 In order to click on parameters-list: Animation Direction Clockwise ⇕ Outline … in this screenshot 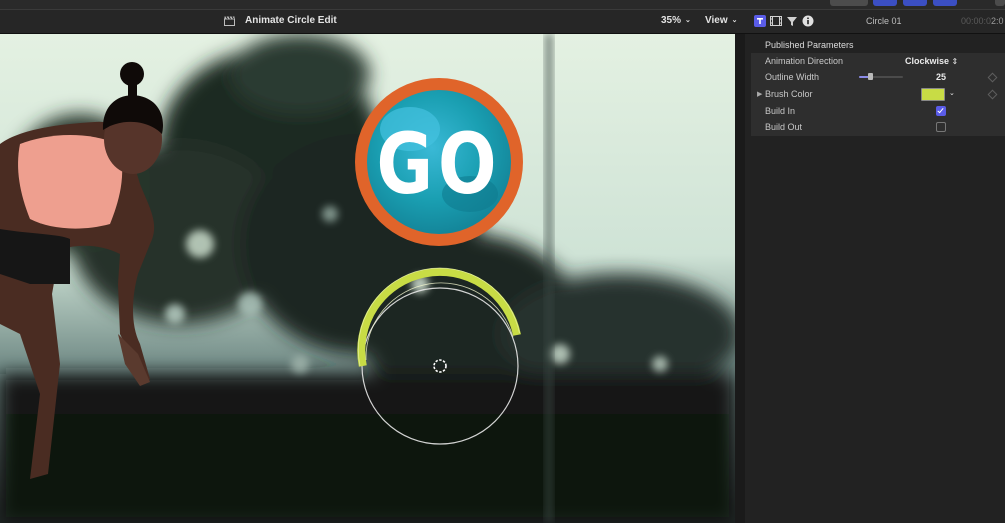, I will do `click(878, 94)`.